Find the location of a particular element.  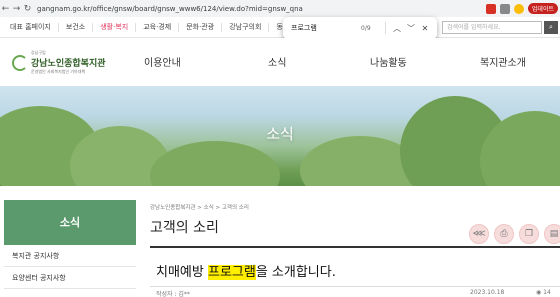

find-input: 프로그램 is located at coordinates (326, 28).